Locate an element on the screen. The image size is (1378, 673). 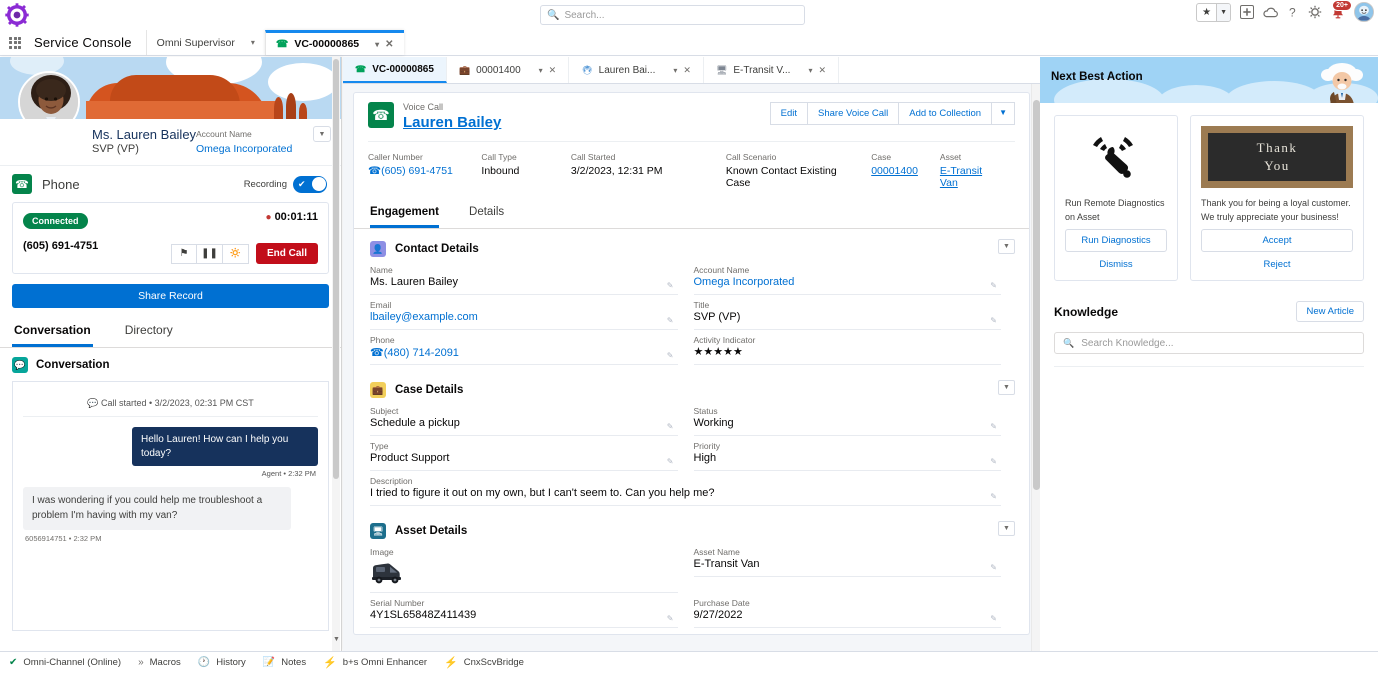
field-value-link: E-Transit Van is located at coordinates (969, 177).